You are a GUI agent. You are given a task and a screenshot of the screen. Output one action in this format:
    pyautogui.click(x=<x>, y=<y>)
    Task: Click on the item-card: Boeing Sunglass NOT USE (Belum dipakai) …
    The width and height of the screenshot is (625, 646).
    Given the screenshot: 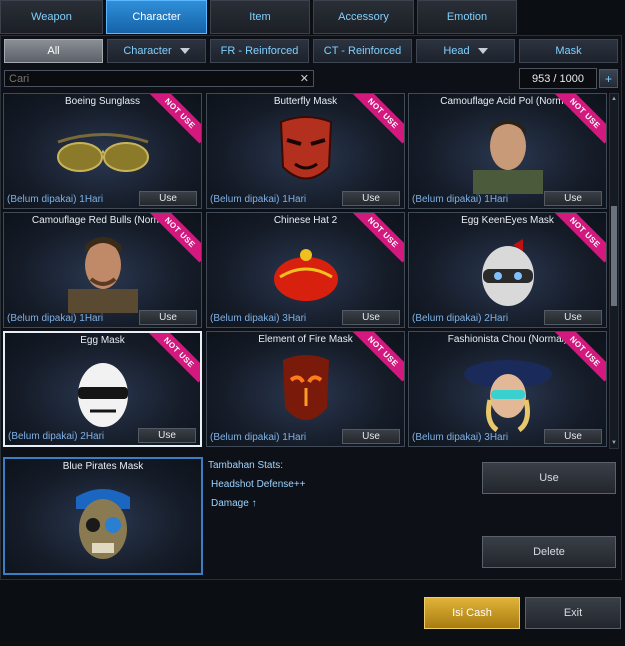 What is the action you would take?
    pyautogui.click(x=102, y=151)
    